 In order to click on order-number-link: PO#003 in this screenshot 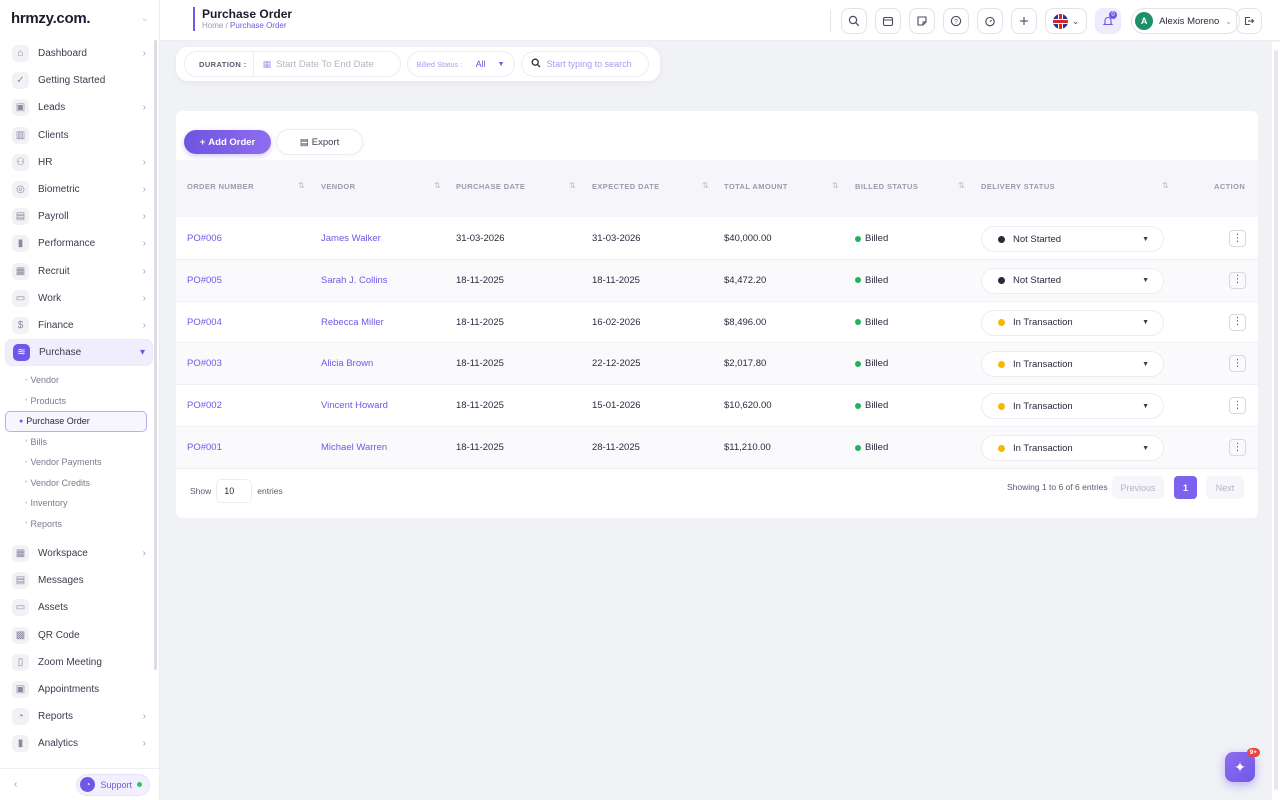, I will do `click(204, 363)`.